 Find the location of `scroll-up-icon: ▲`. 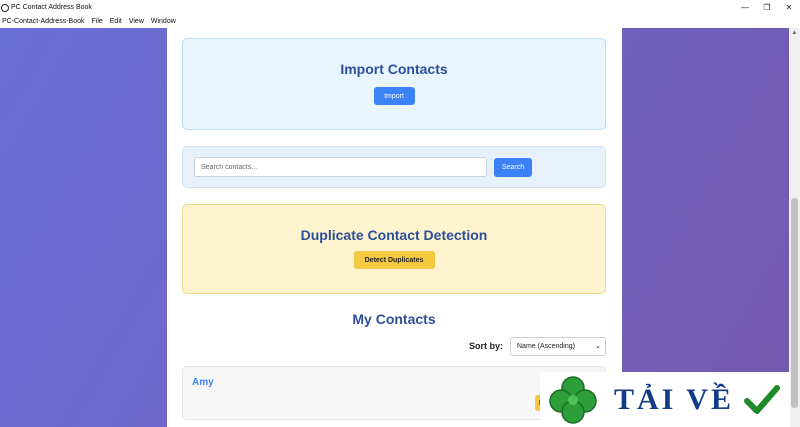

scroll-up-icon: ▲ is located at coordinates (794, 33).